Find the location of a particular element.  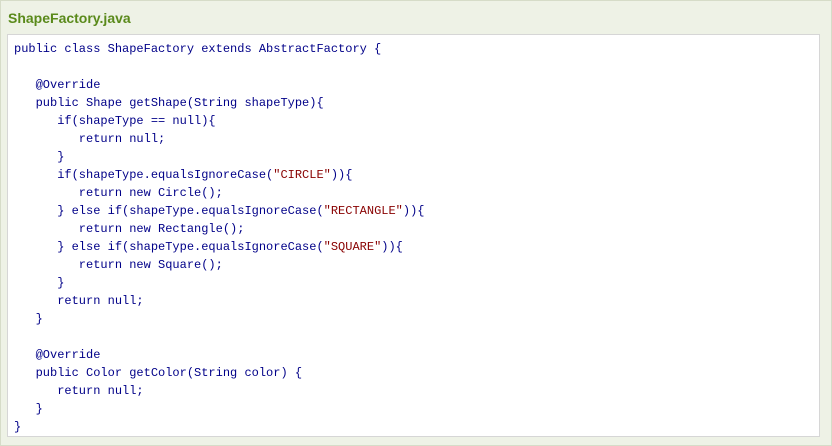

code-token: return new Circle(); is located at coordinates (118, 193).